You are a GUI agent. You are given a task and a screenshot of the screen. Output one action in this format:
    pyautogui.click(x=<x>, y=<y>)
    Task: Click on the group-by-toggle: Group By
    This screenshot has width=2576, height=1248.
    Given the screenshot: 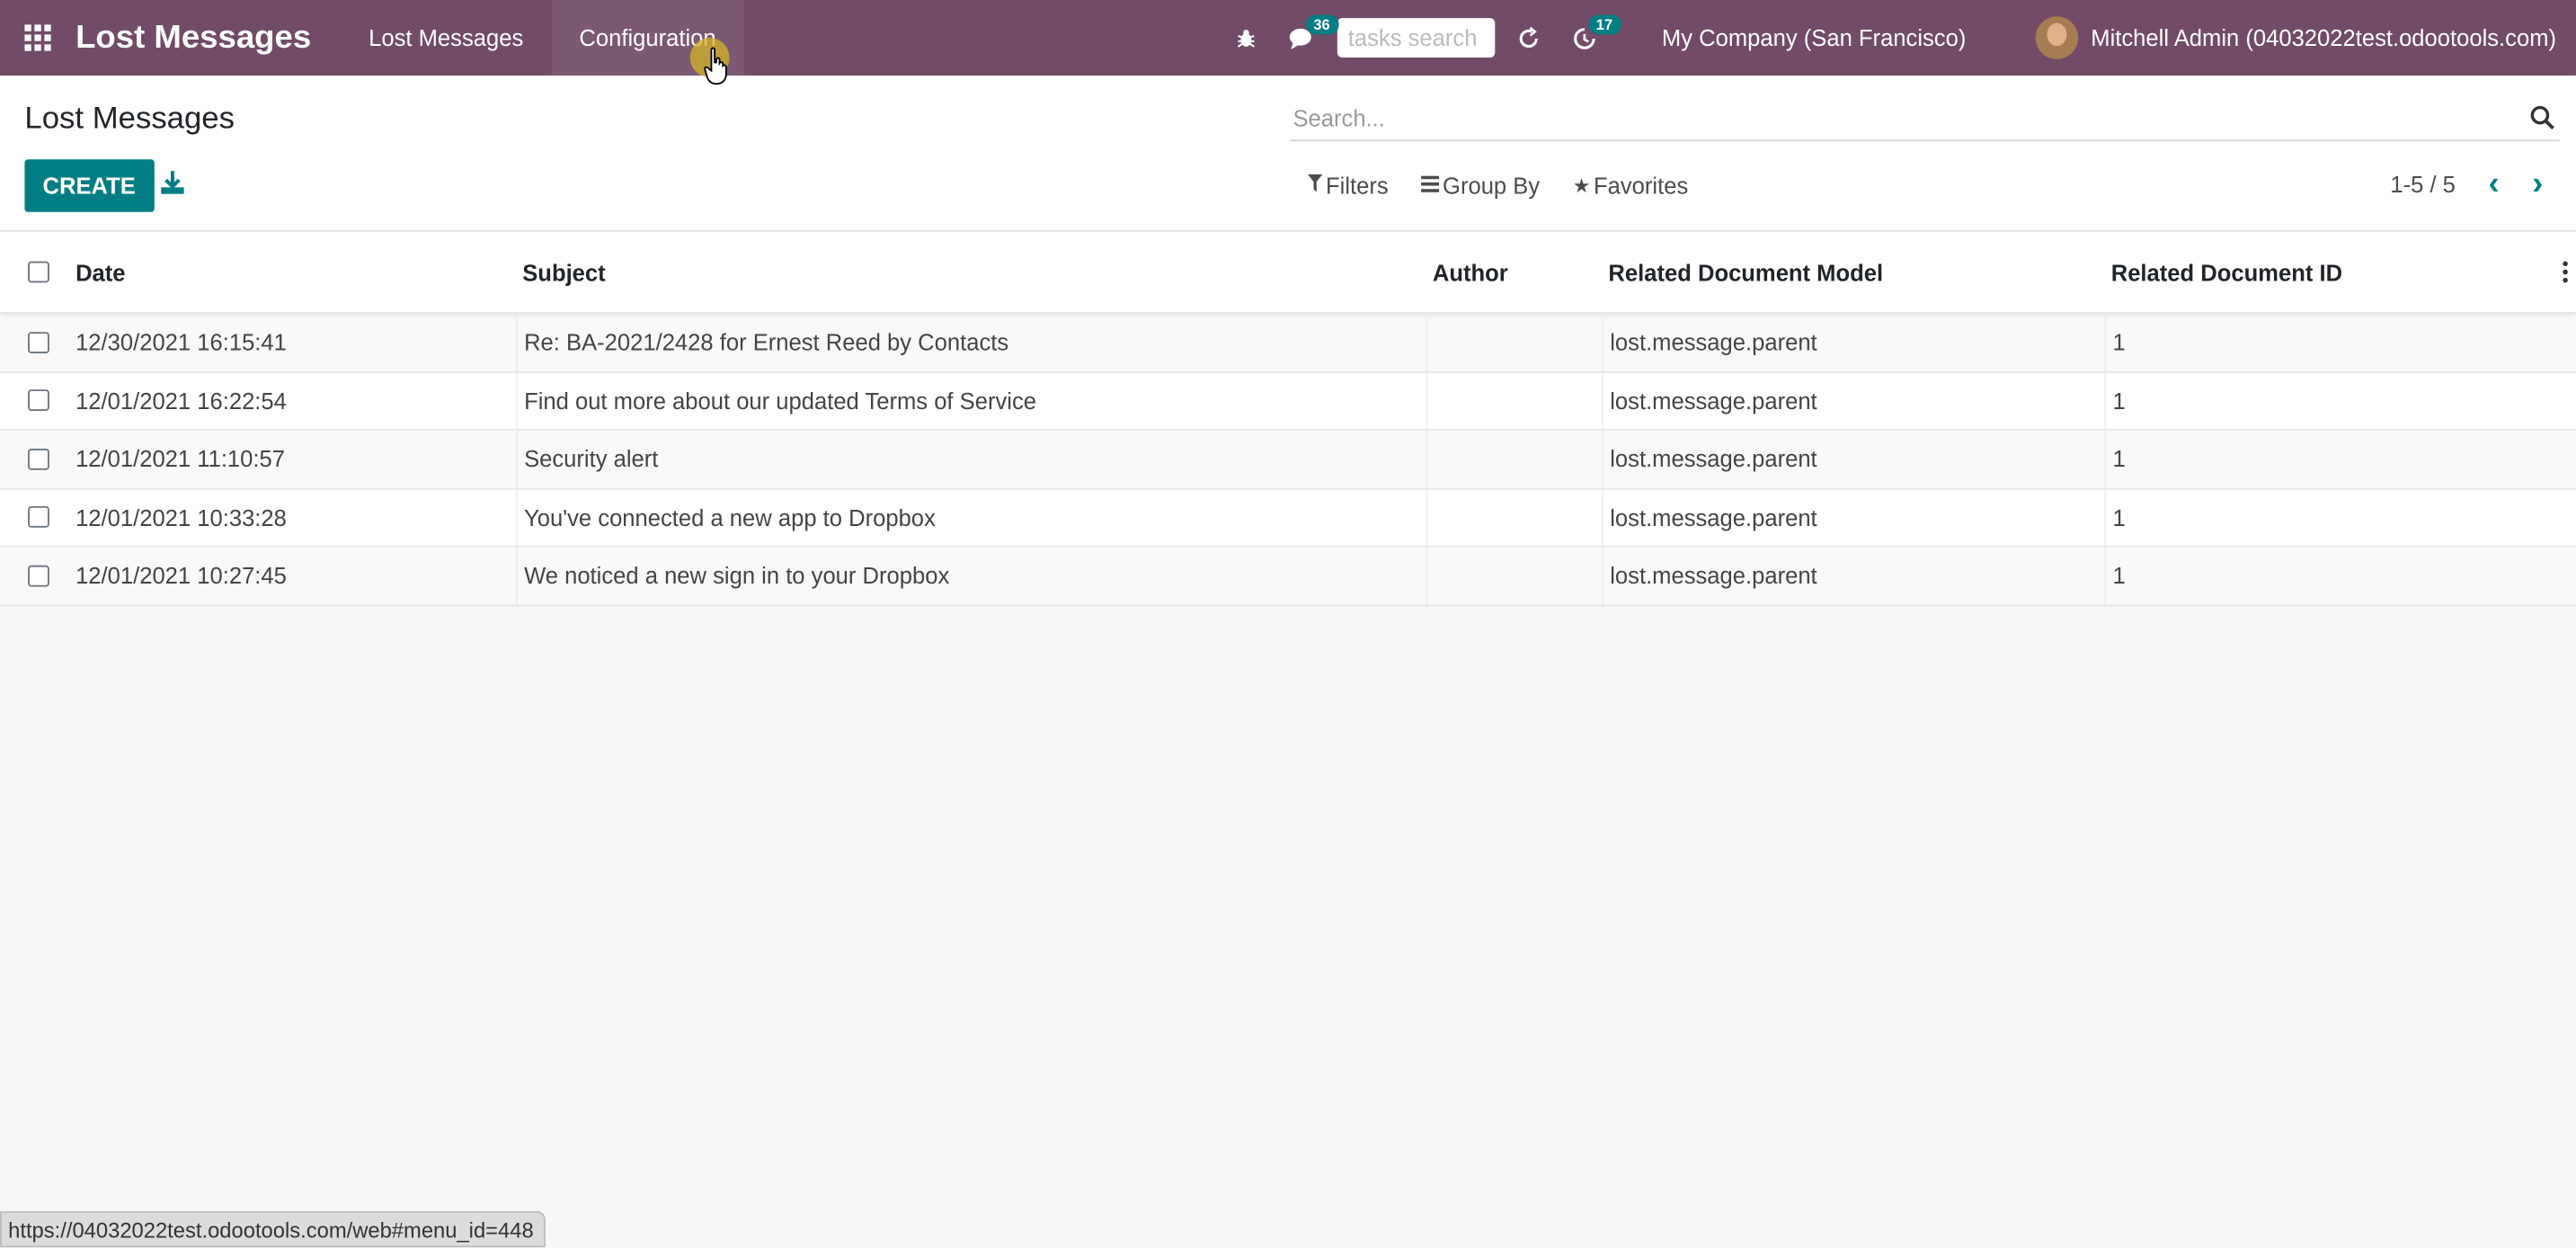 What is the action you would take?
    pyautogui.click(x=1480, y=186)
    